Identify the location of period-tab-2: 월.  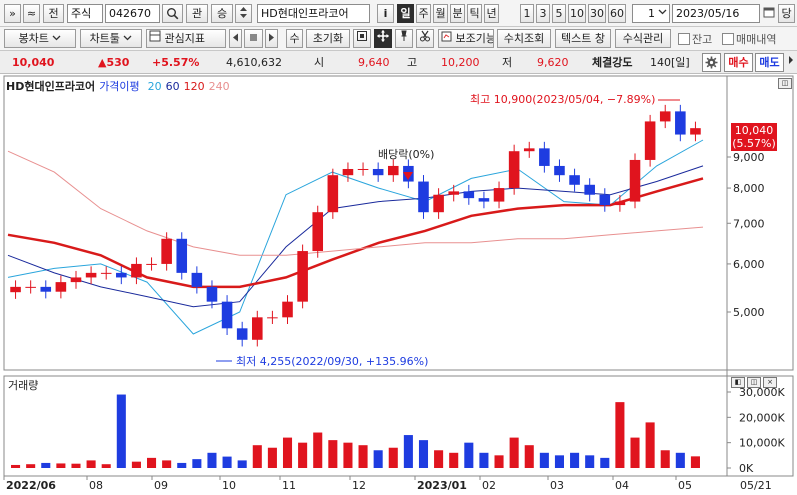
(440, 13).